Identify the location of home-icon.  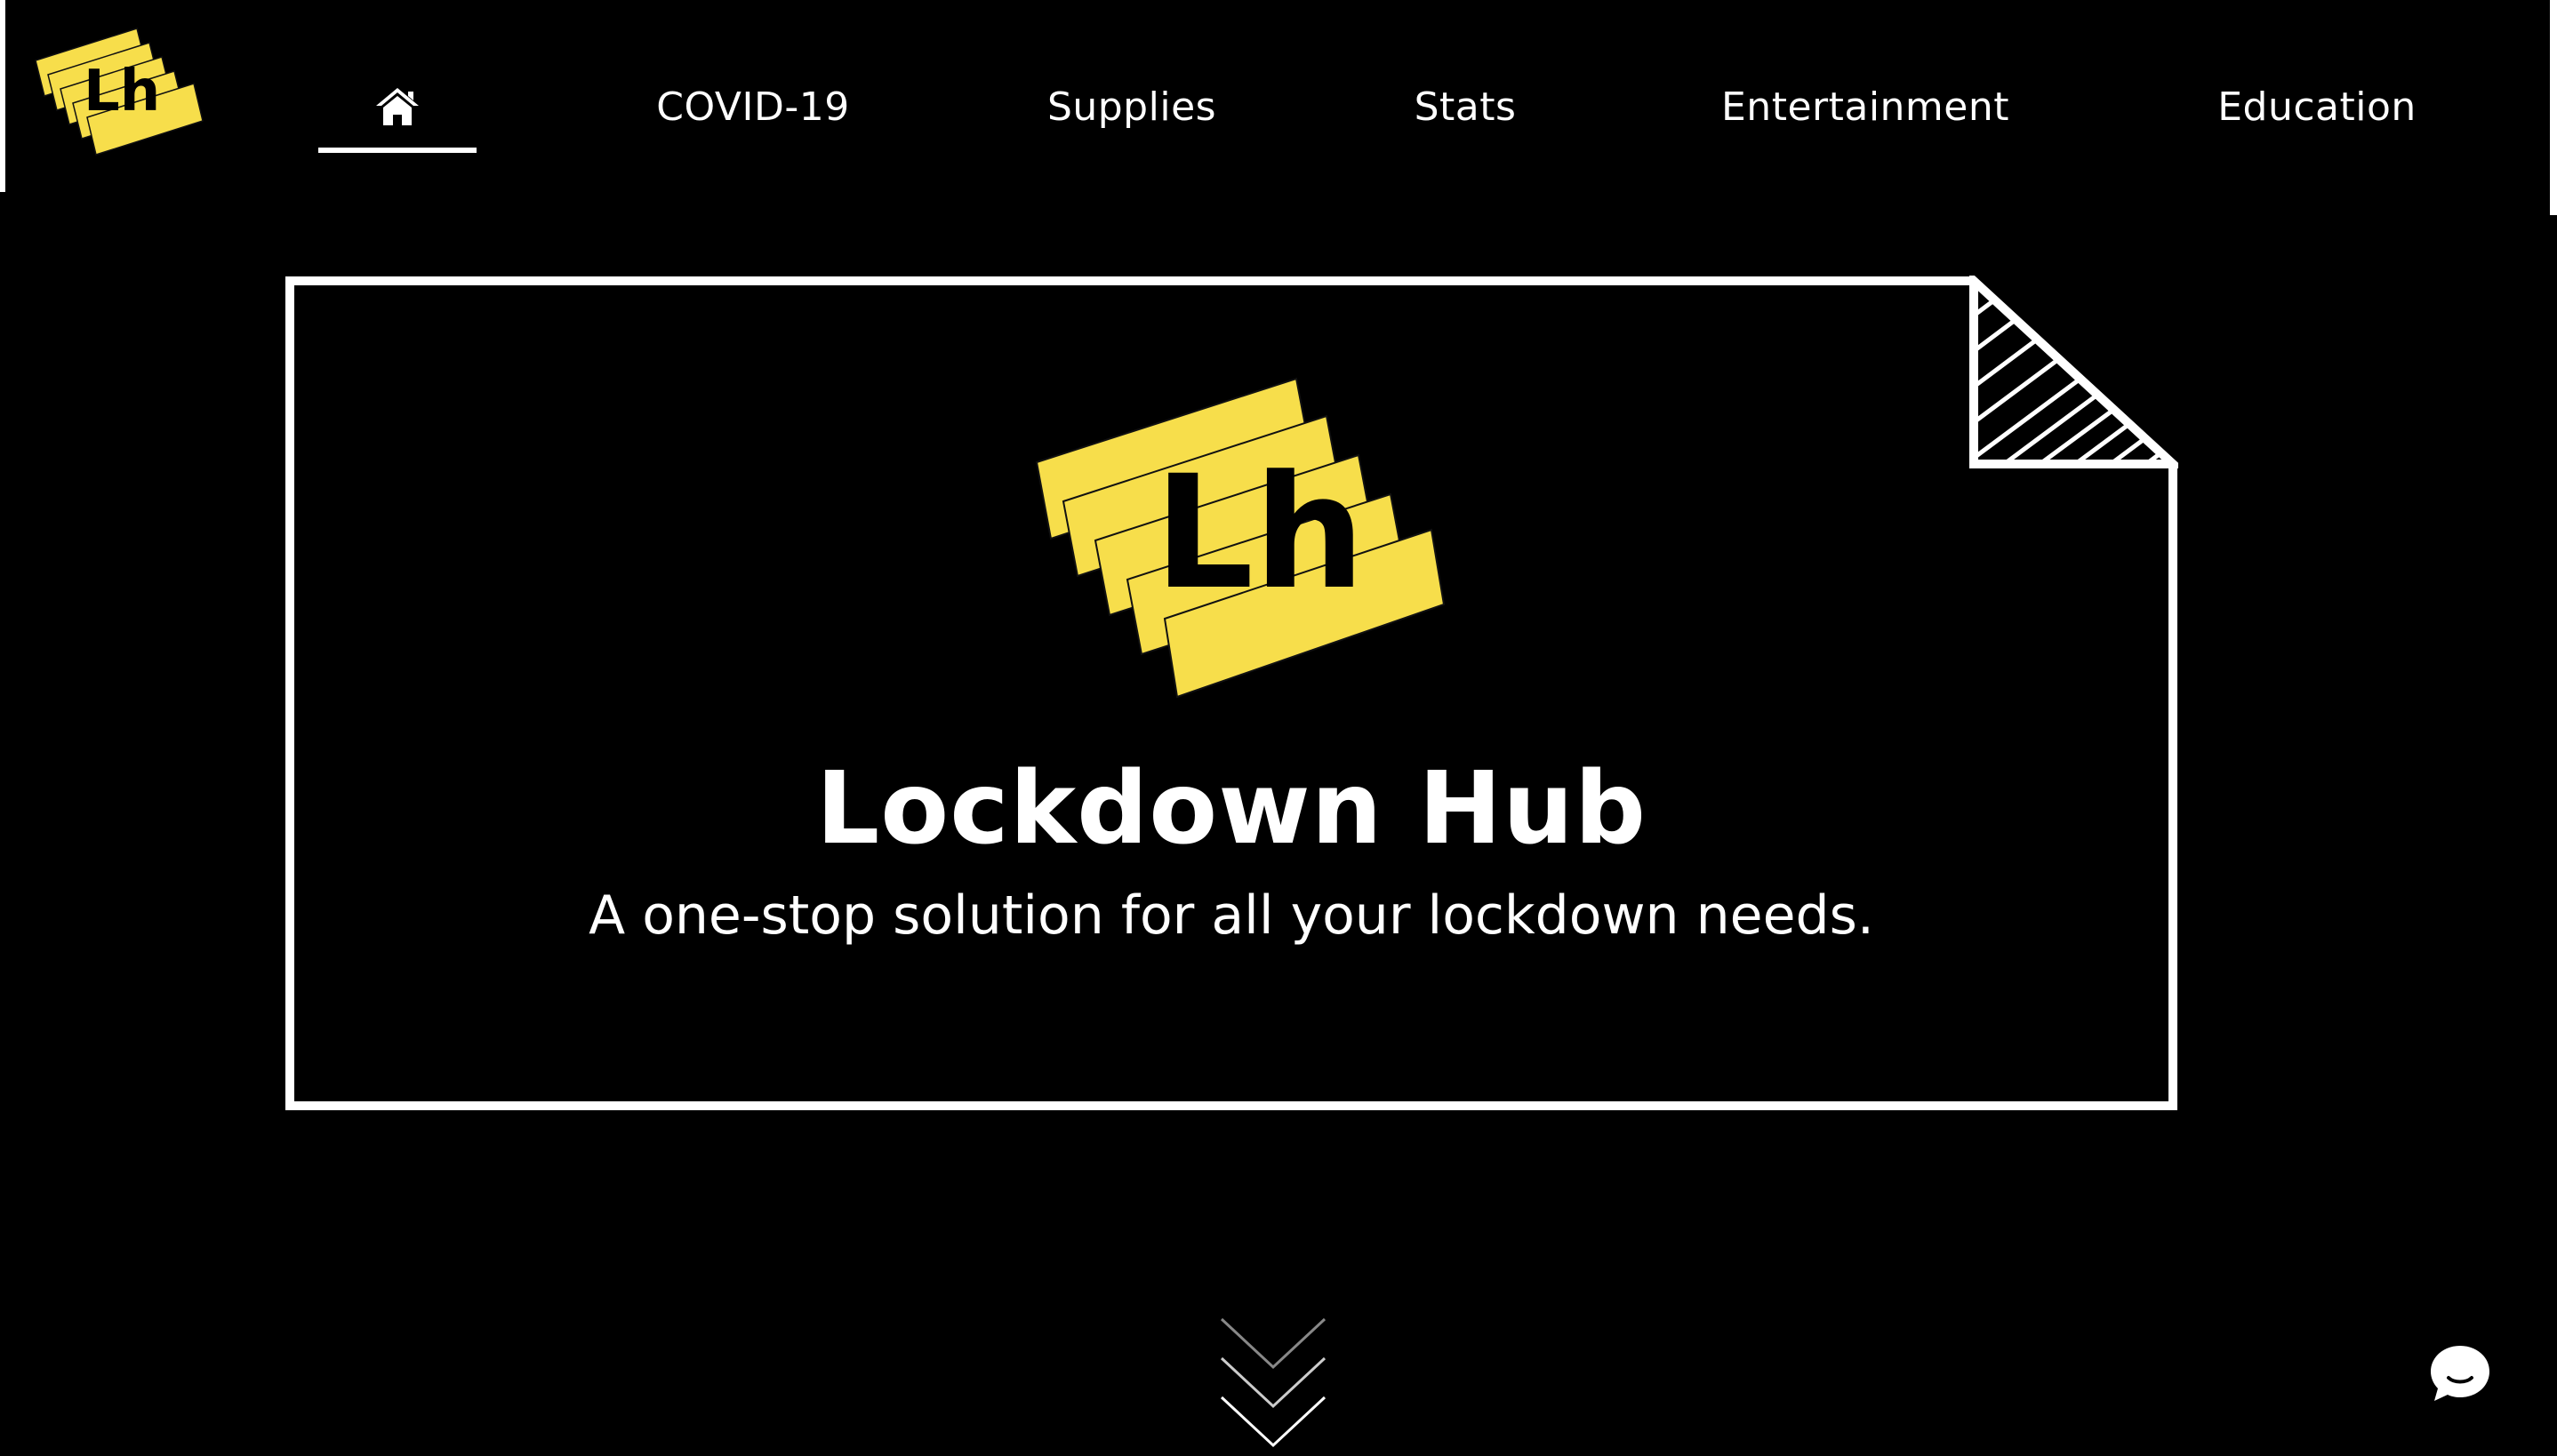
(397, 106).